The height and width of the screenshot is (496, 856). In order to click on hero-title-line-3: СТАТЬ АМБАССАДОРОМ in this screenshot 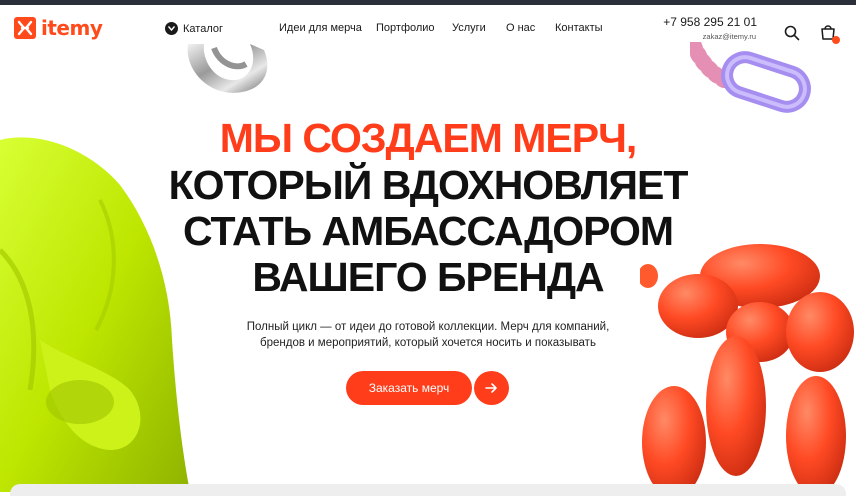, I will do `click(428, 231)`.